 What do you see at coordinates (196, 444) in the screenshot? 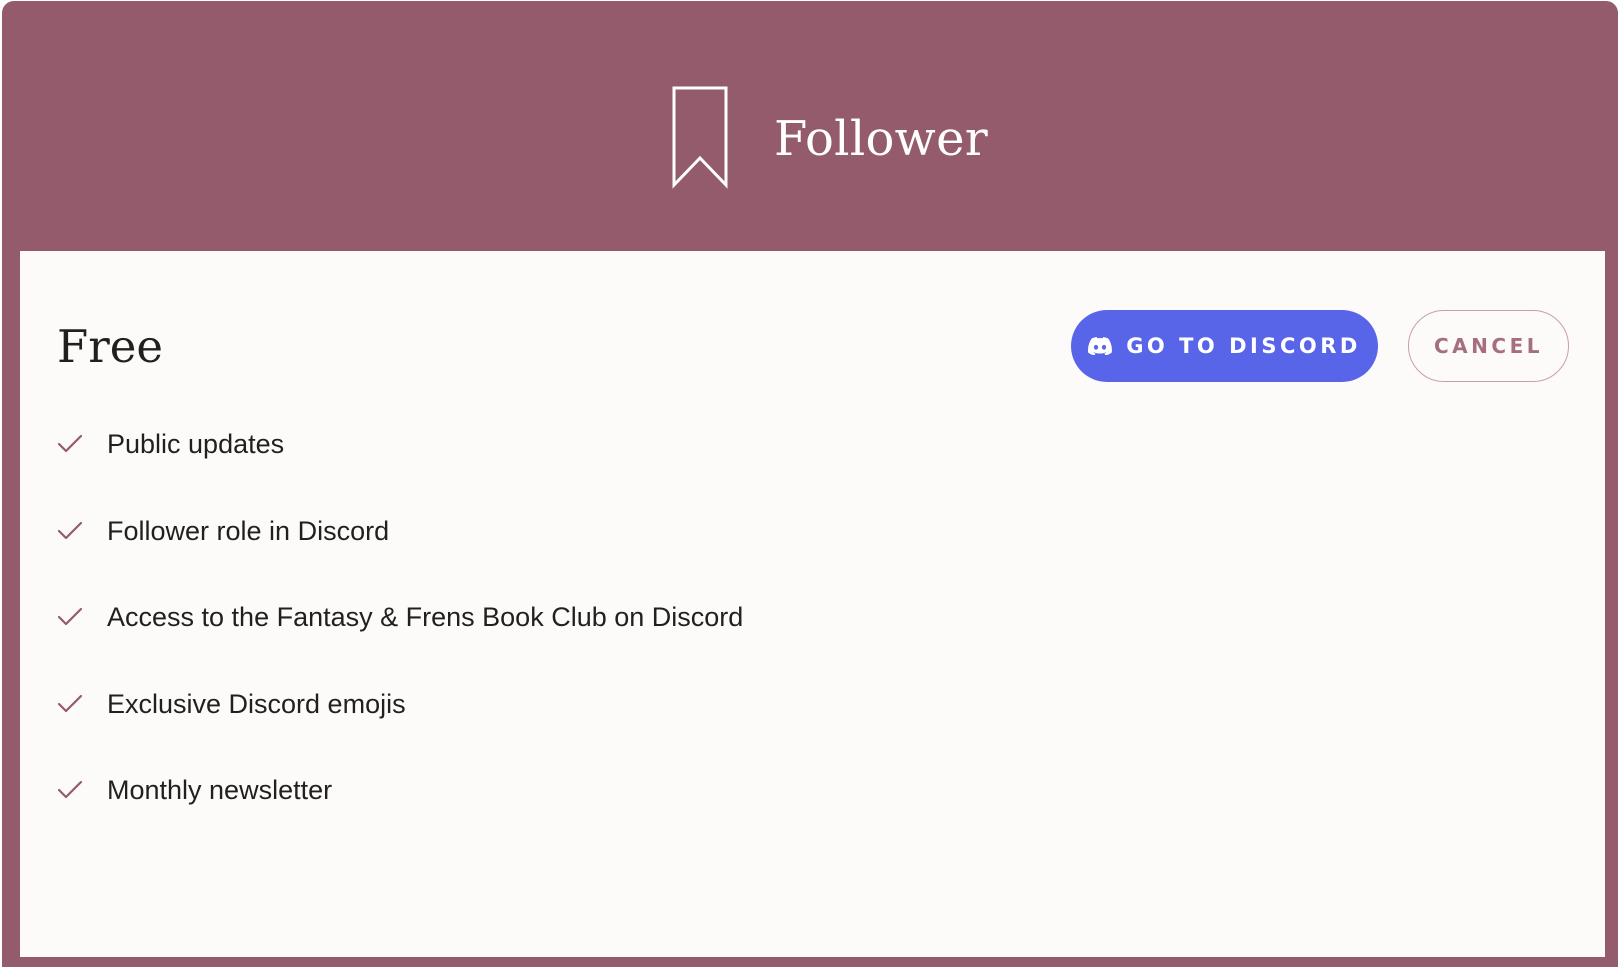
I see `benefit-label: Public updates` at bounding box center [196, 444].